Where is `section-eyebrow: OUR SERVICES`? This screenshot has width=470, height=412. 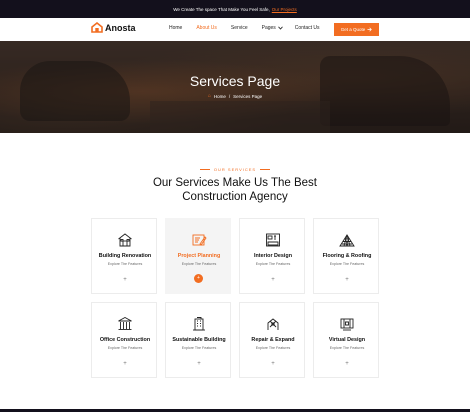
section-eyebrow: OUR SERVICES is located at coordinates (235, 169).